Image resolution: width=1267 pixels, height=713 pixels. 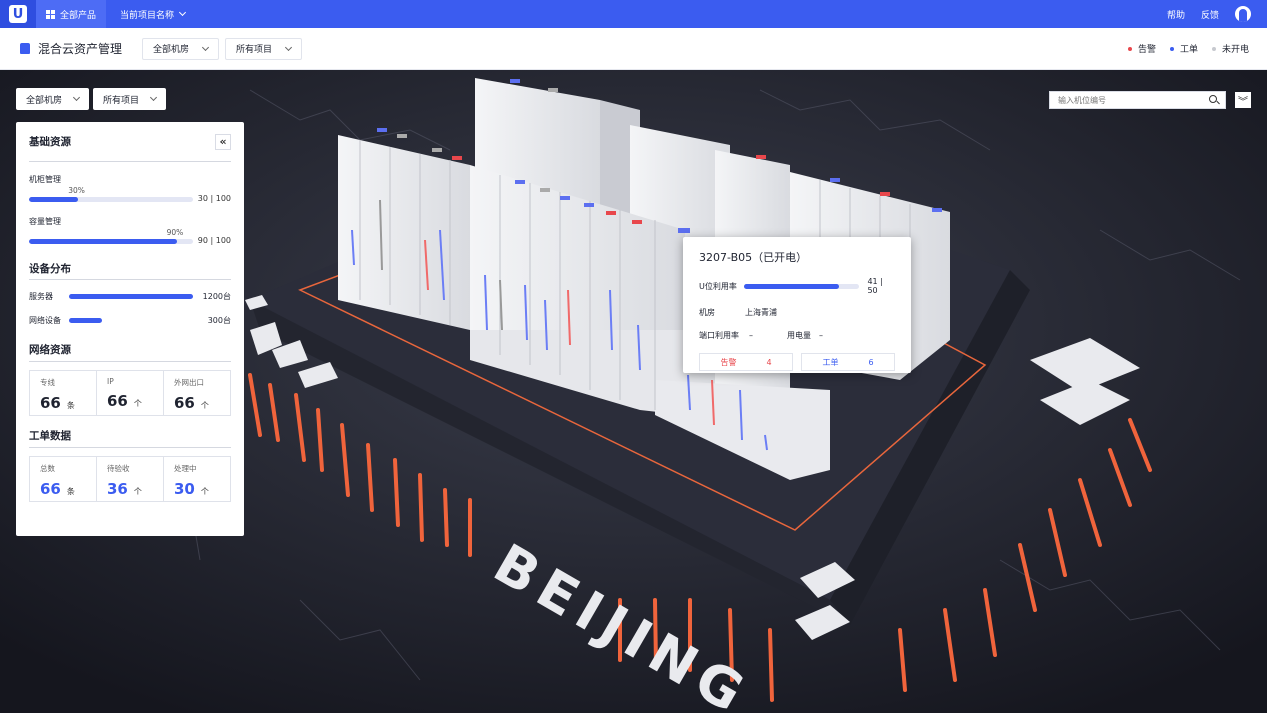 I want to click on capacity-usage: 容量管理 90% 90 | 100, so click(x=130, y=237).